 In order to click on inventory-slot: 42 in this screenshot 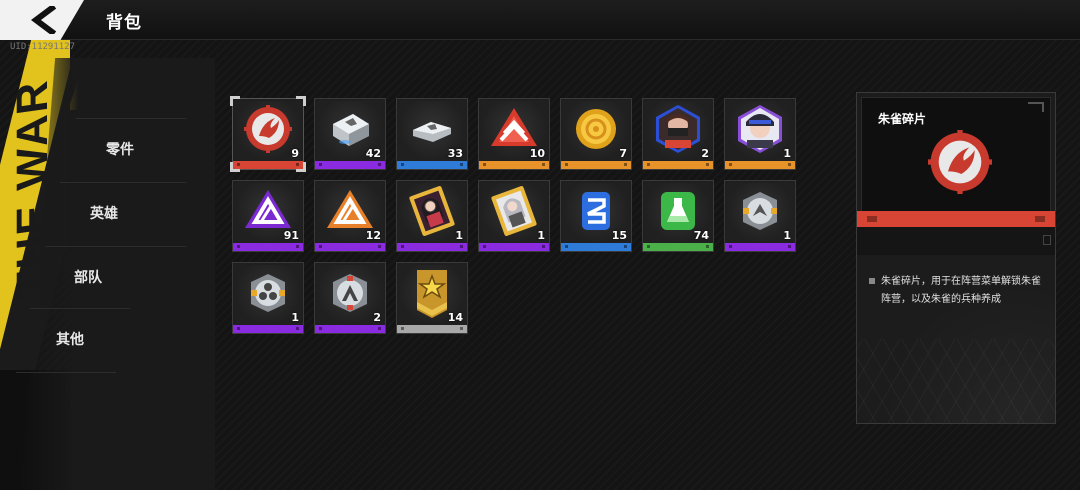, I will do `click(350, 134)`.